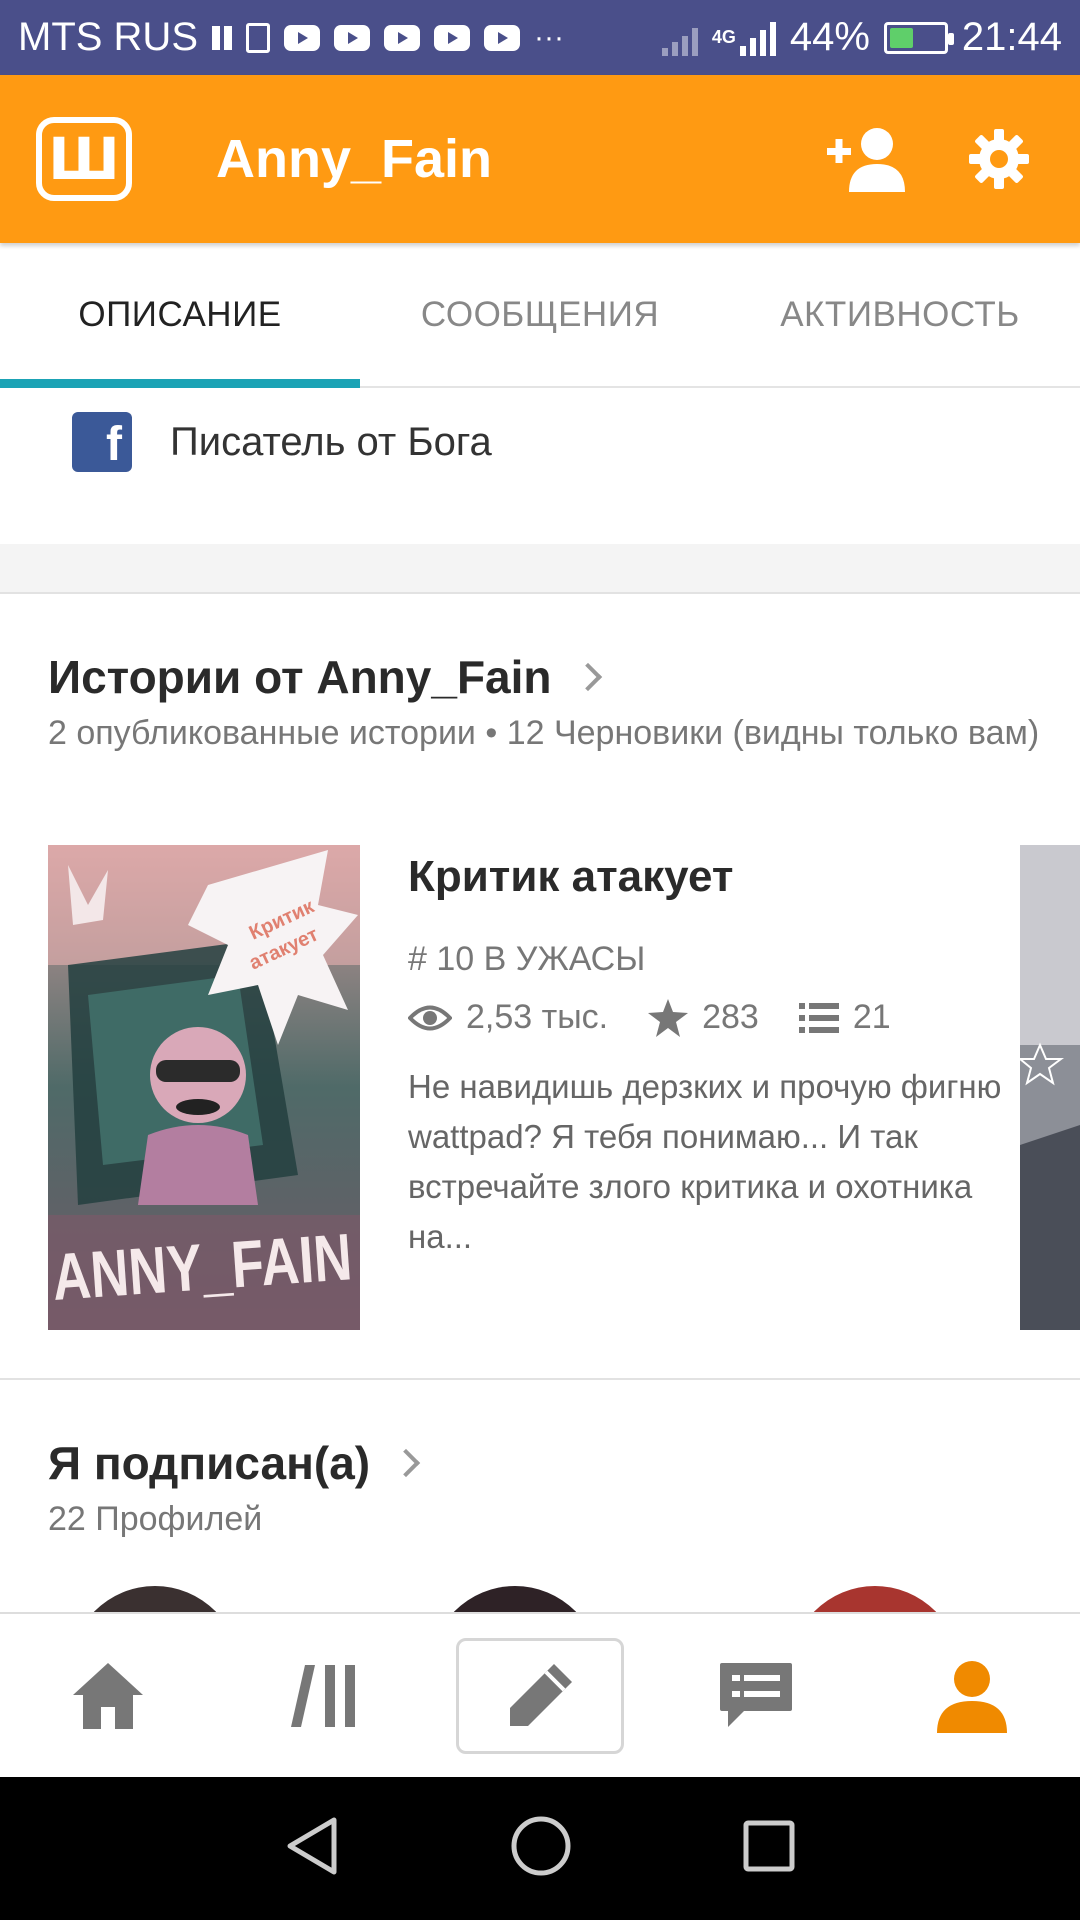 The height and width of the screenshot is (1920, 1080). Describe the element at coordinates (679, 38) in the screenshot. I see `signal-sim1-icon` at that location.